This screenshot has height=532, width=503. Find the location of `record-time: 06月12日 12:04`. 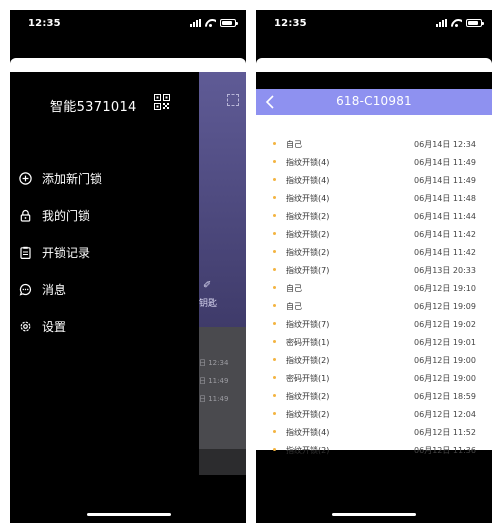

record-time: 06月12日 12:04 is located at coordinates (445, 414).